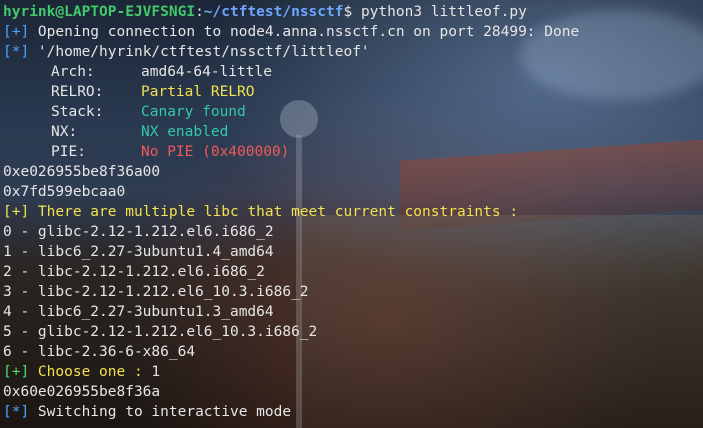 Image resolution: width=703 pixels, height=428 pixels. Describe the element at coordinates (138, 232) in the screenshot. I see `libc-option: 0 - glibc-2.12-1.212.el6.i686_2` at that location.